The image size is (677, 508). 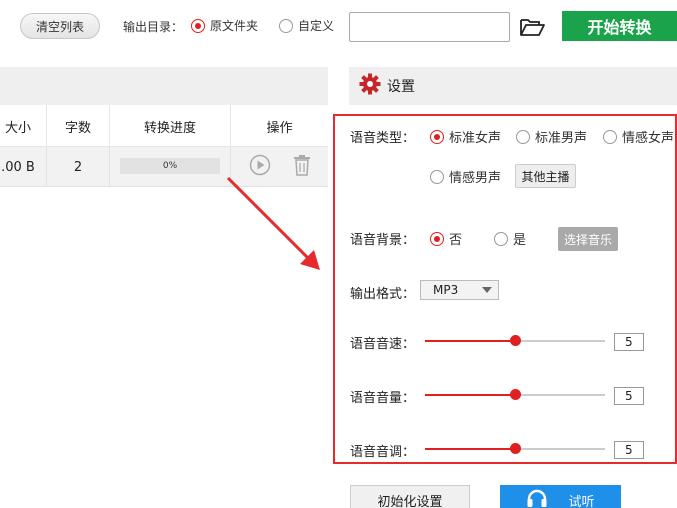 I want to click on reset-settings-button: 初始化设置, so click(x=410, y=496).